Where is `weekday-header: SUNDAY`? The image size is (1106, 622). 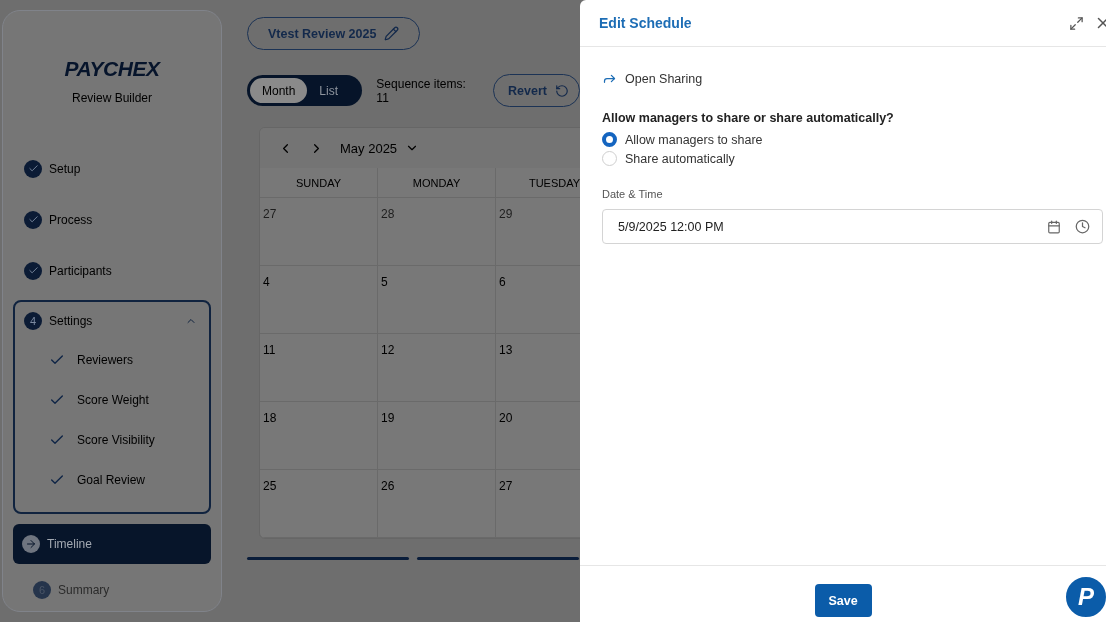
weekday-header: SUNDAY is located at coordinates (319, 183).